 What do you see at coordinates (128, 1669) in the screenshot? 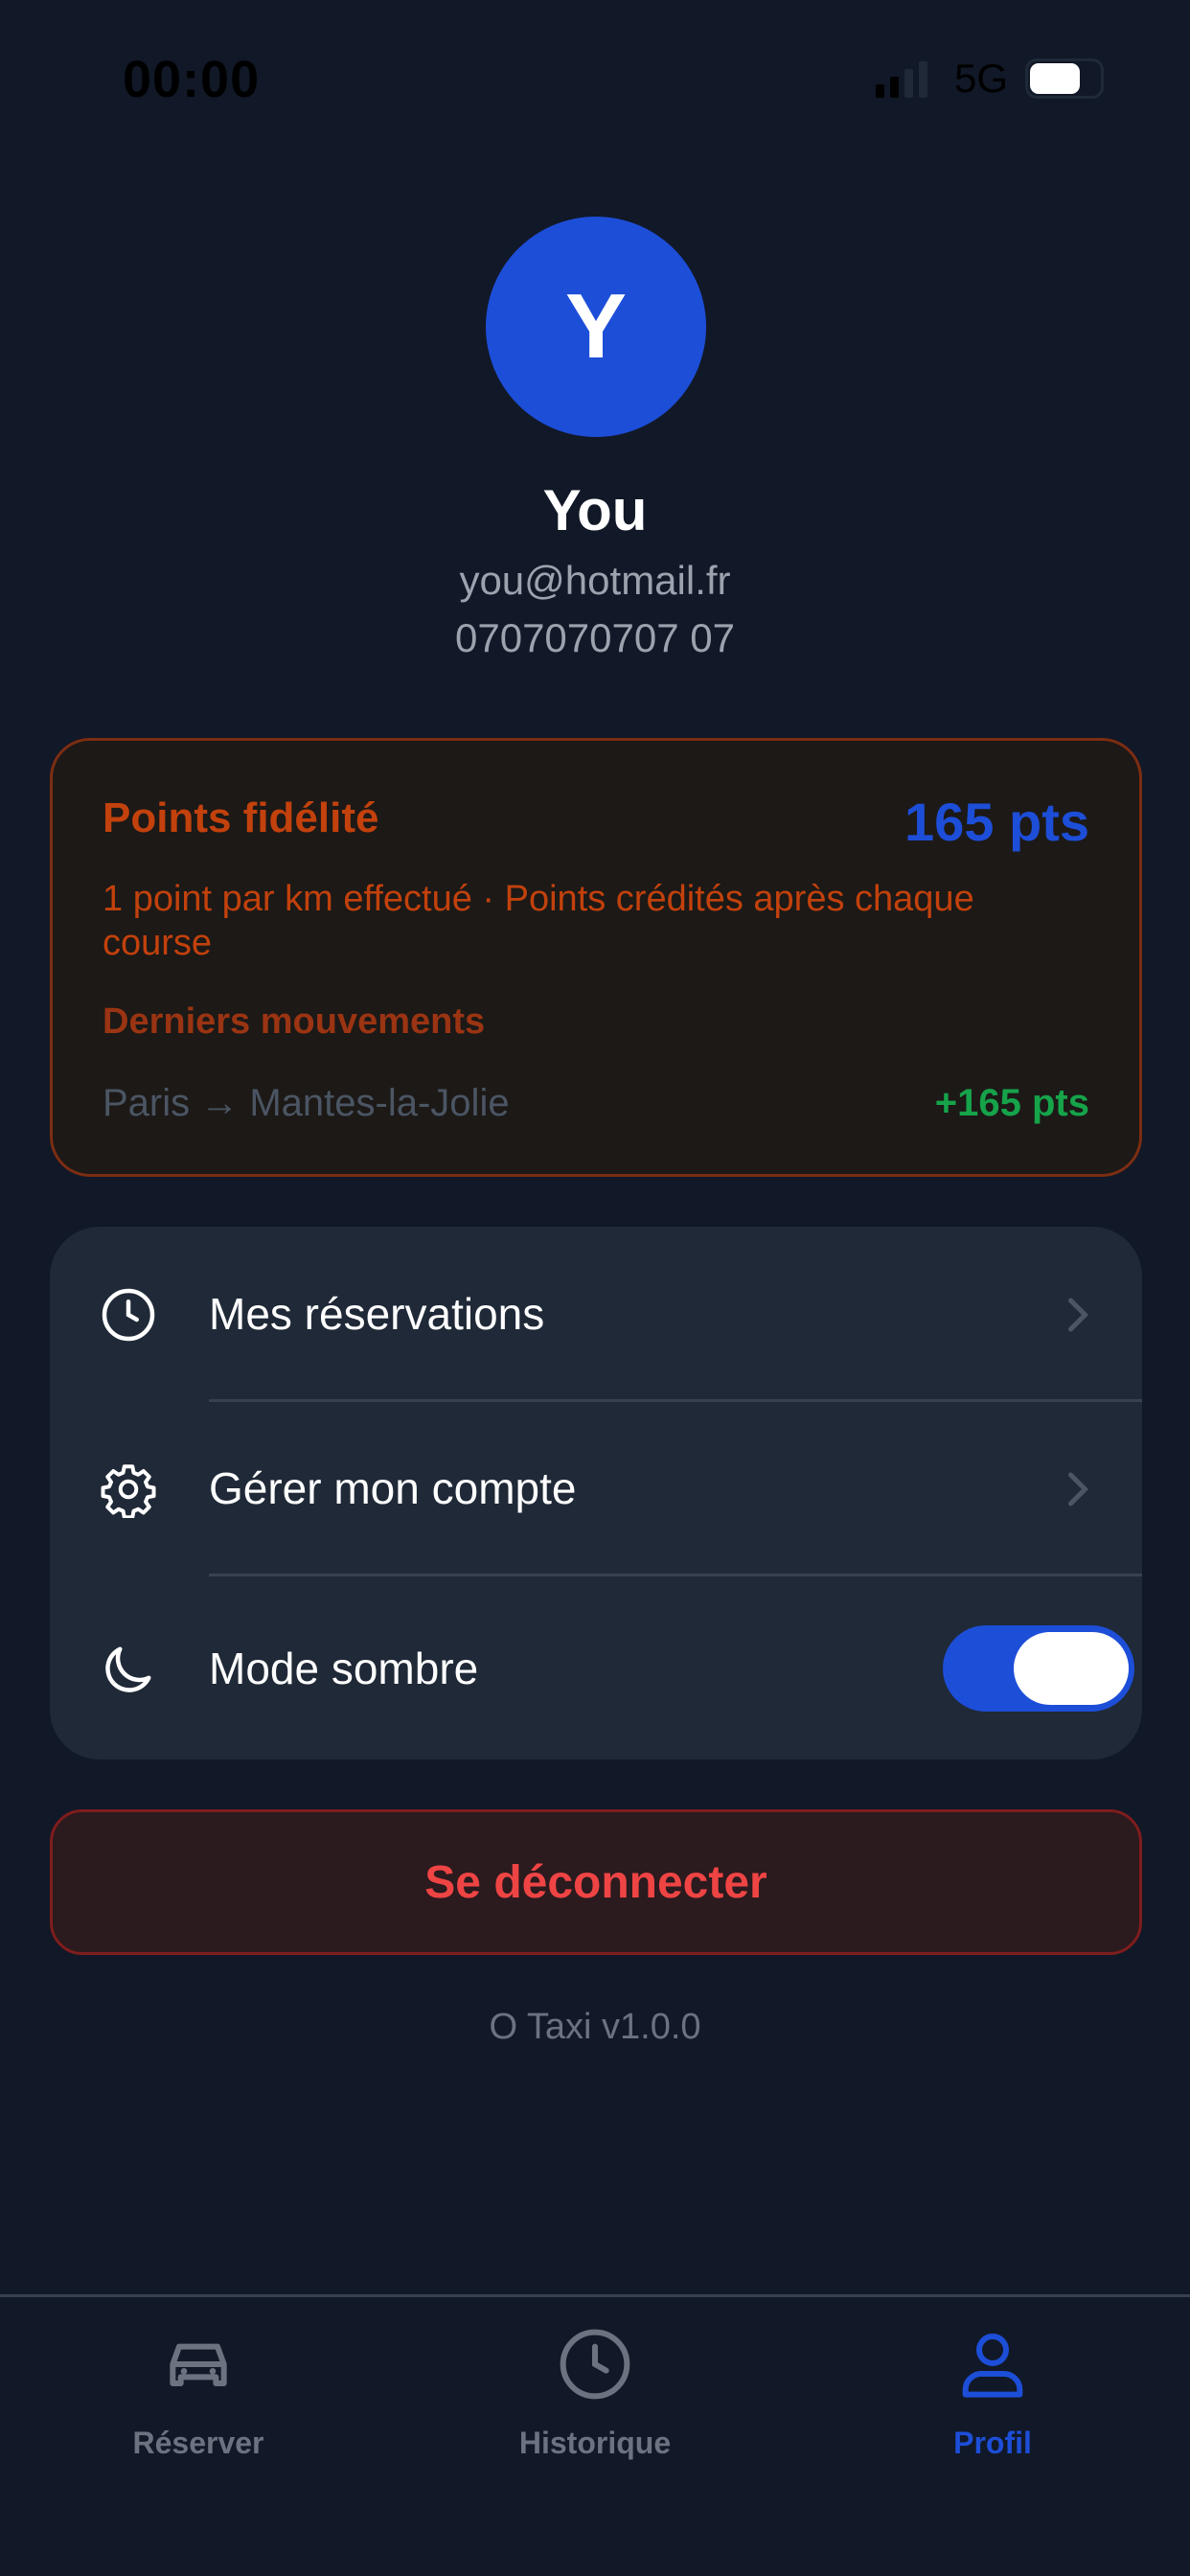
I see `moon-icon` at bounding box center [128, 1669].